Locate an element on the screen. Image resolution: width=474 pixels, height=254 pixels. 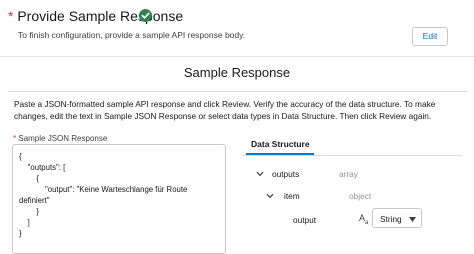
data-type-select: String is located at coordinates (397, 218).